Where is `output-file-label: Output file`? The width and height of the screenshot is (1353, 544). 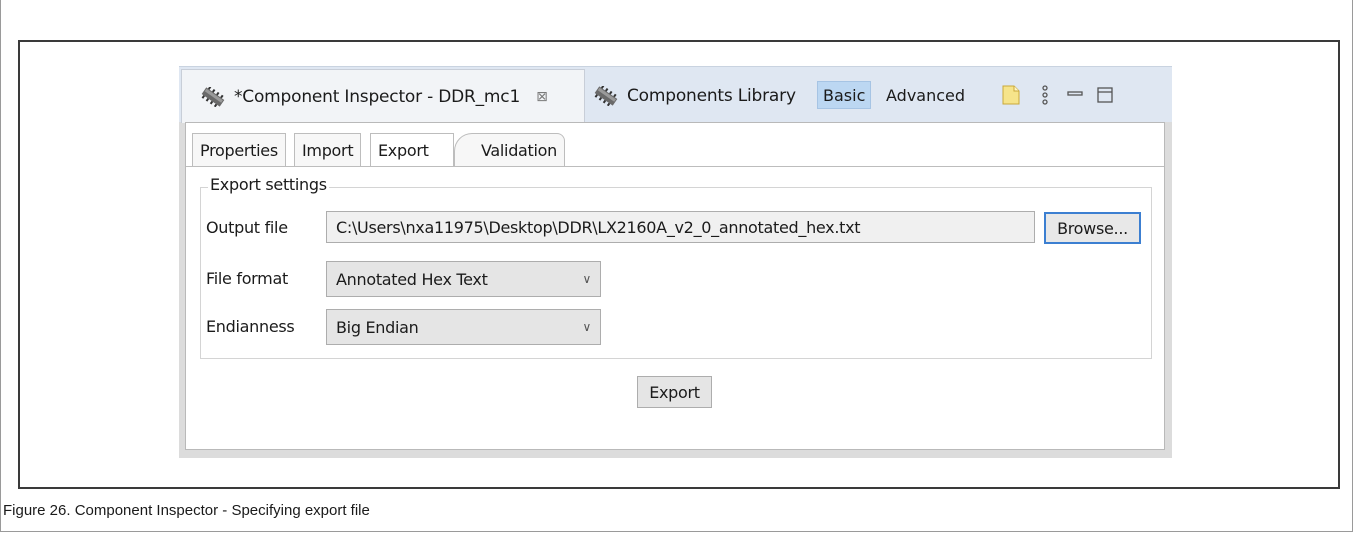
output-file-label: Output file is located at coordinates (247, 227).